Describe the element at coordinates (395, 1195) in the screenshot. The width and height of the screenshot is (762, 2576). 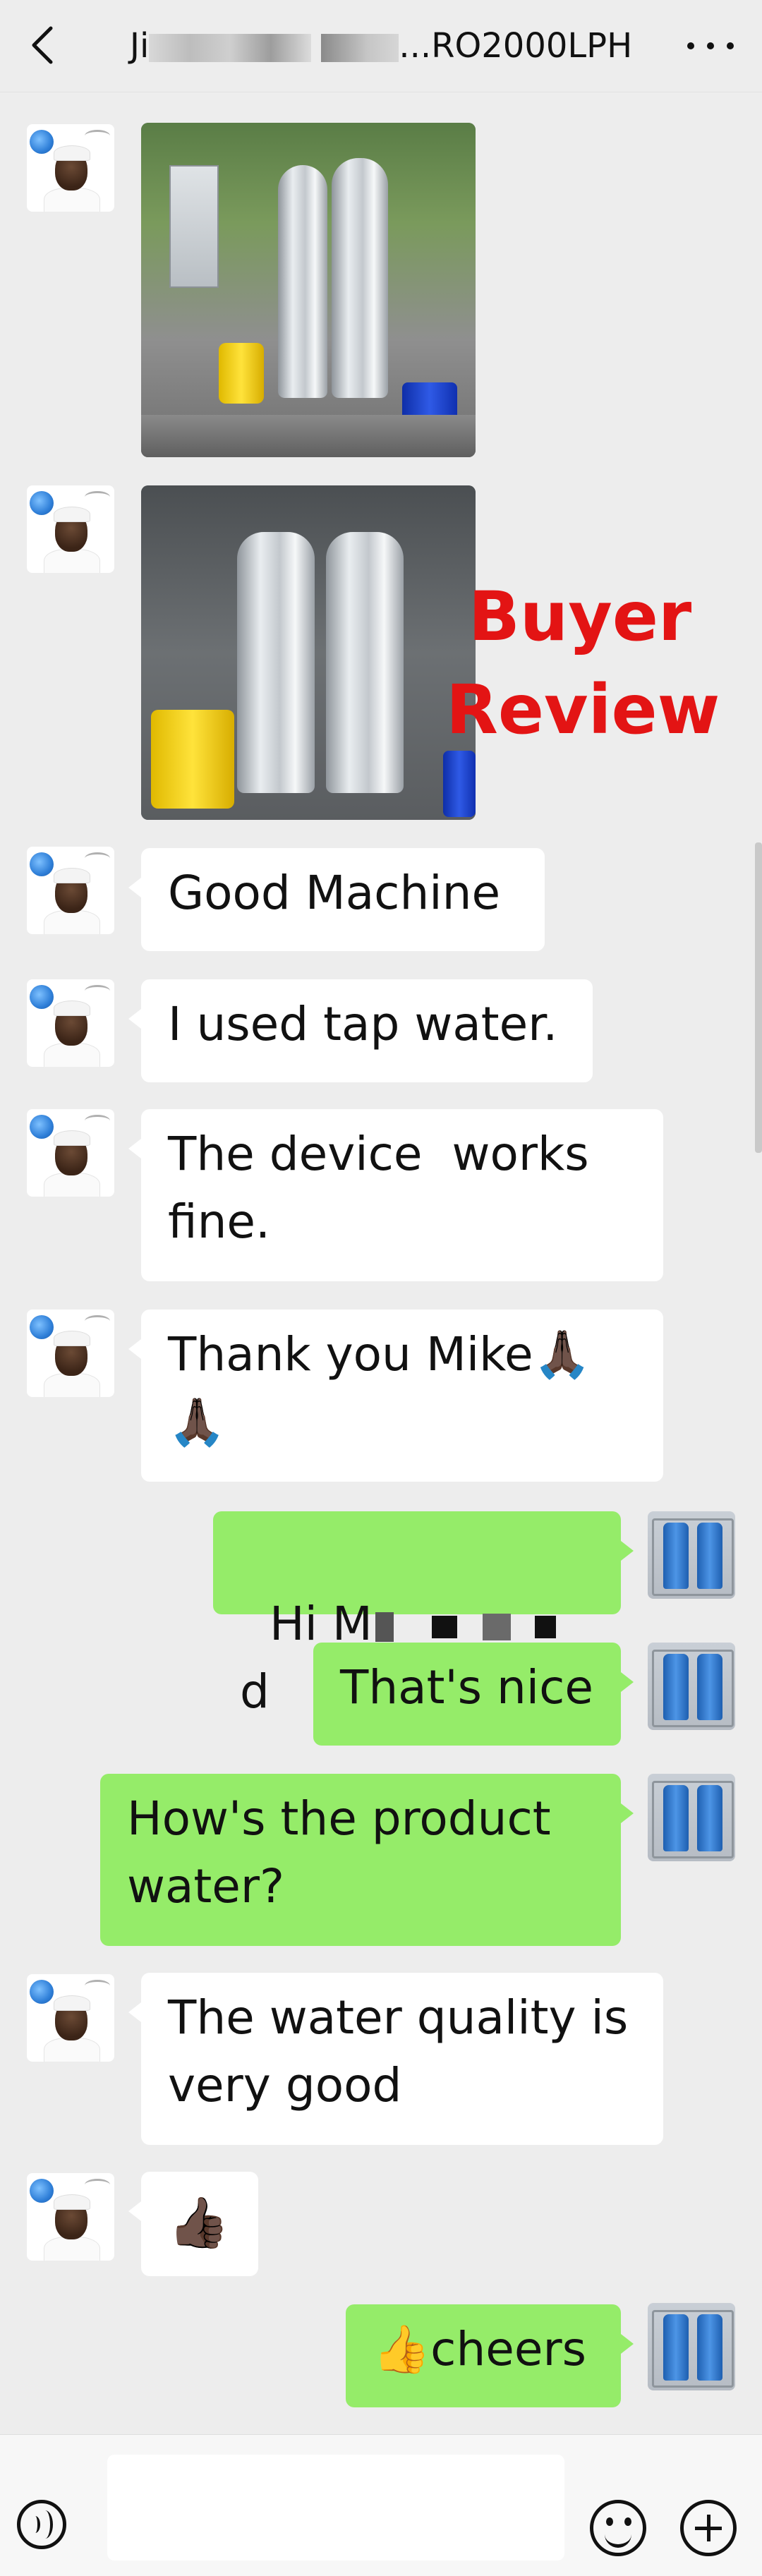
I see `message-bubble: The device works fine.` at that location.